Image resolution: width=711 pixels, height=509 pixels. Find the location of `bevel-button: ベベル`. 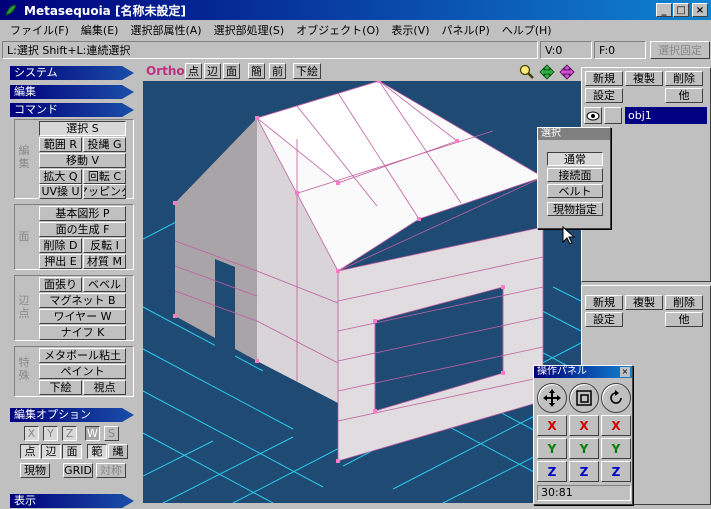

bevel-button: ベベル is located at coordinates (104, 284).